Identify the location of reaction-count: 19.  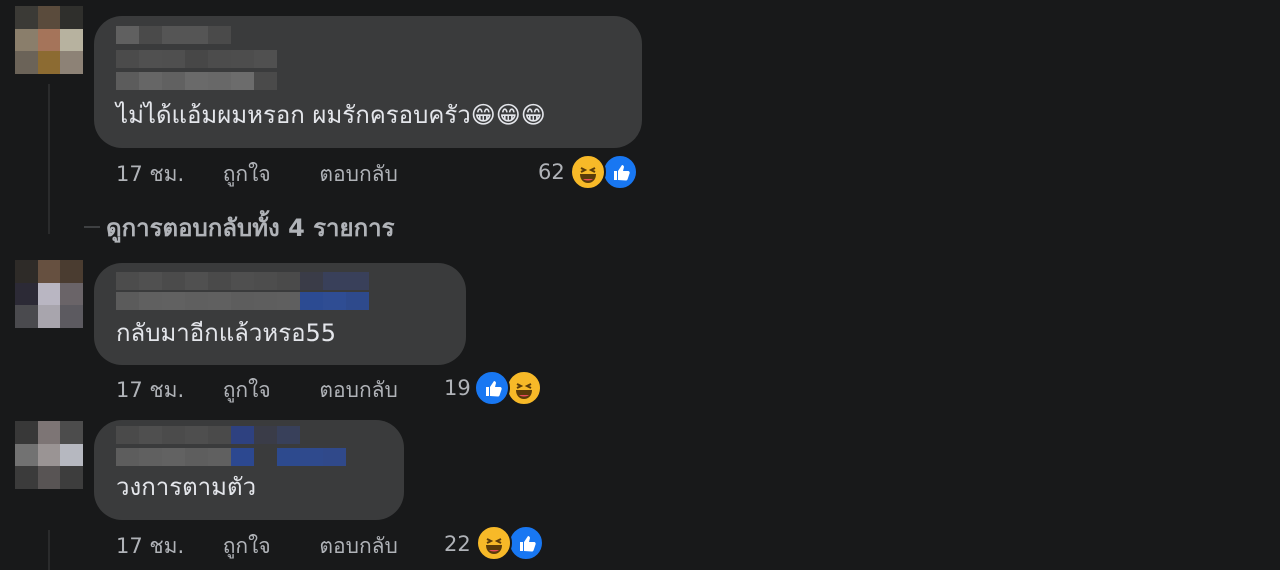
(457, 388).